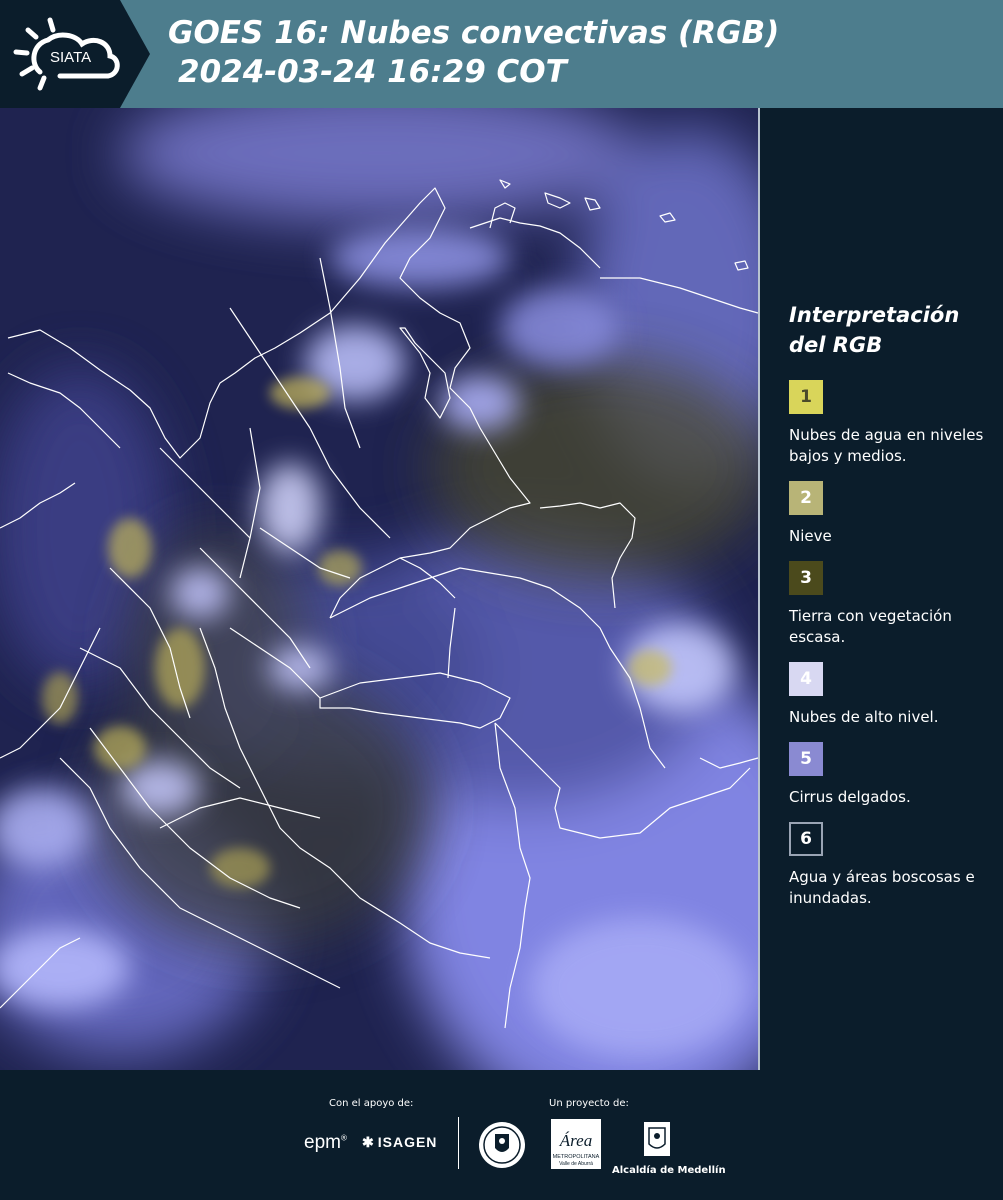 The height and width of the screenshot is (1200, 1003). Describe the element at coordinates (806, 839) in the screenshot. I see `legend-swatch: 6` at that location.